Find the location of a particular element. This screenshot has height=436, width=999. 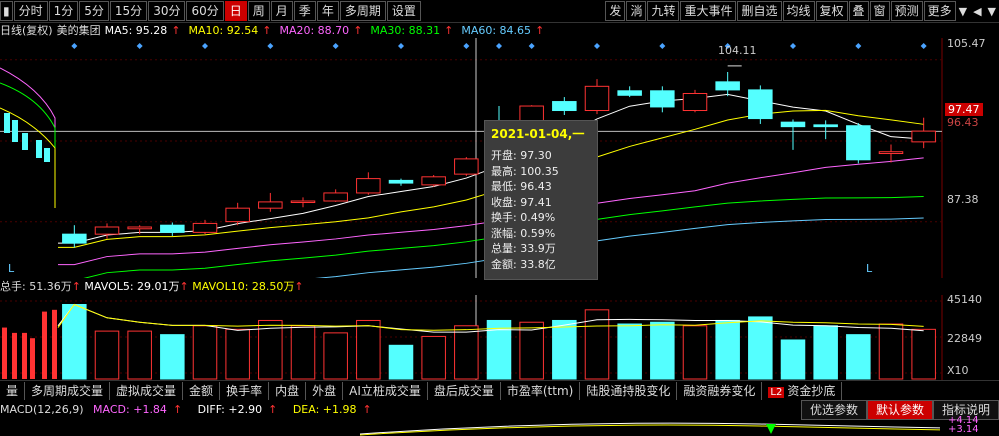

indicator-tab-7: AI立桩成交量 is located at coordinates (385, 391).